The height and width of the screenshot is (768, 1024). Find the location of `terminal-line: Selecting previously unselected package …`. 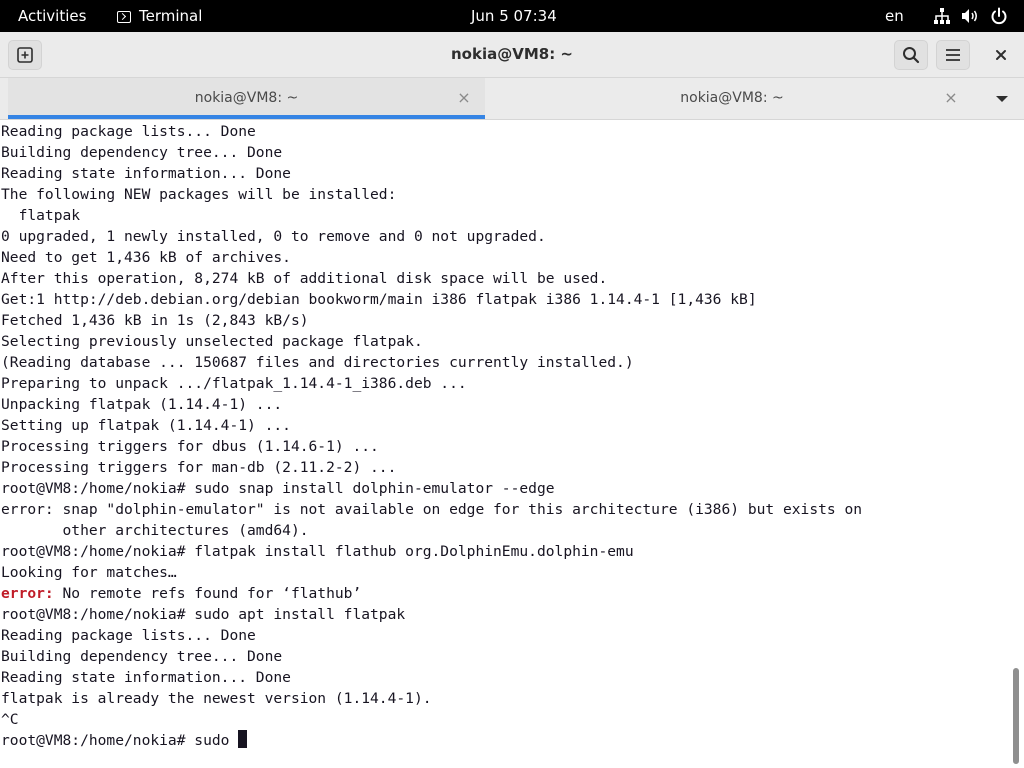

terminal-line: Selecting previously unselected package … is located at coordinates (212, 341).